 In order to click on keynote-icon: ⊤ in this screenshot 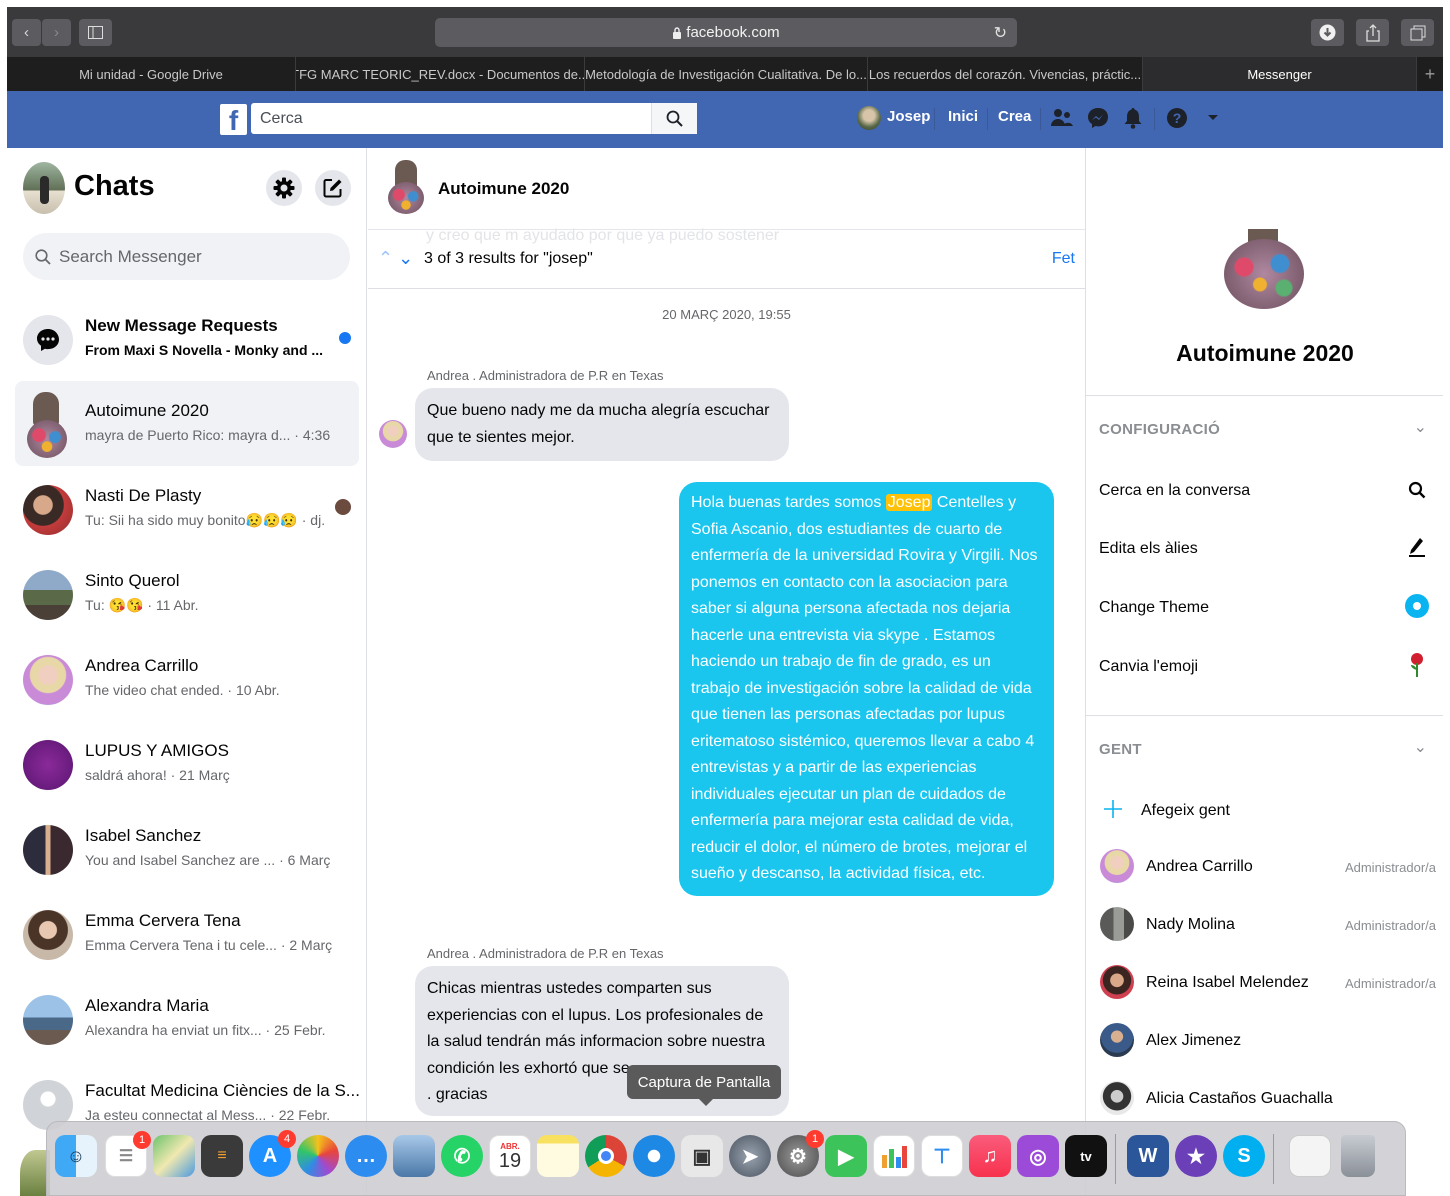, I will do `click(942, 1156)`.